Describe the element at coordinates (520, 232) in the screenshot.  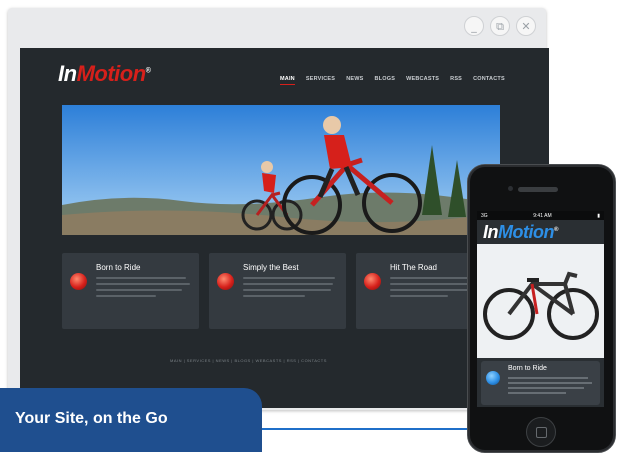
I see `mobile-logo: InMotion®` at that location.